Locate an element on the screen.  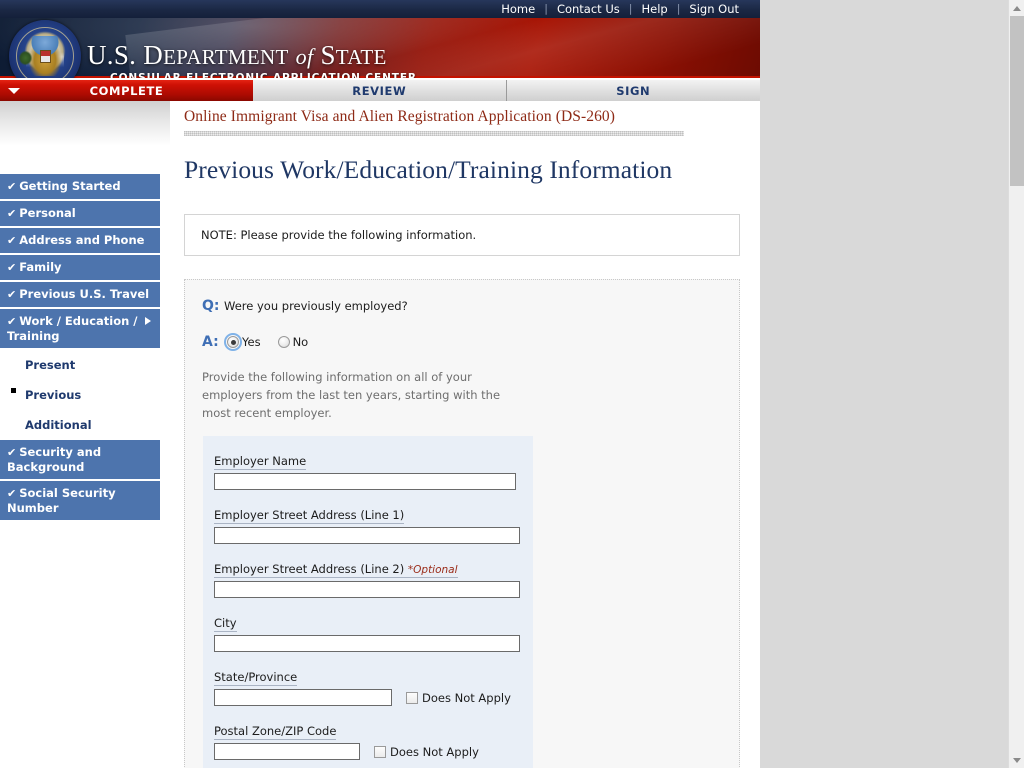
answer-prefix: A: is located at coordinates (210, 342).